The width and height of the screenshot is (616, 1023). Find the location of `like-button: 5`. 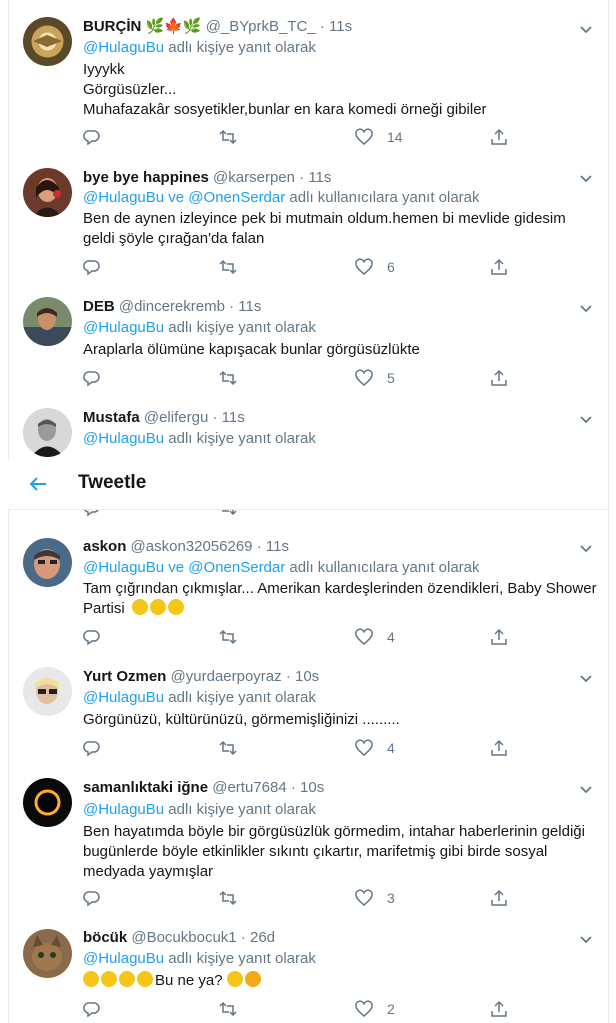

like-button: 5 is located at coordinates (375, 378).